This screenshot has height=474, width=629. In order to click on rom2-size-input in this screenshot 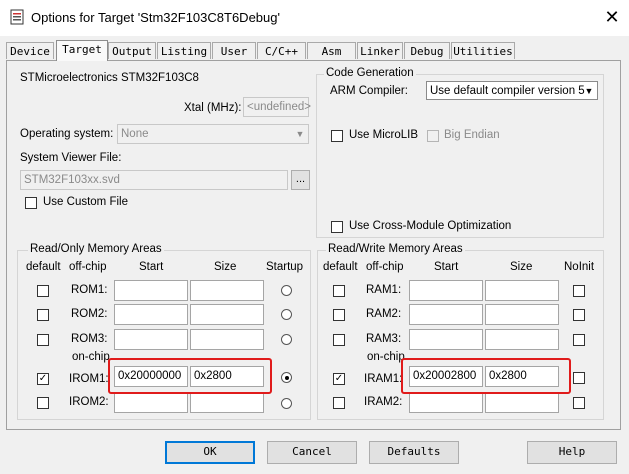, I will do `click(227, 314)`.